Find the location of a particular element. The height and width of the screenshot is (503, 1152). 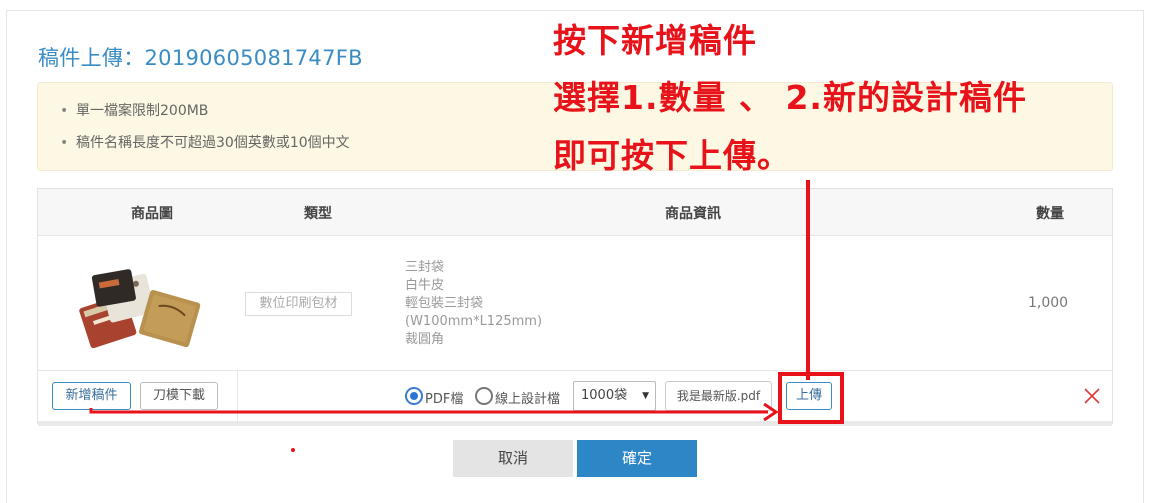

chevron-down-icon: ▼ is located at coordinates (645, 396).